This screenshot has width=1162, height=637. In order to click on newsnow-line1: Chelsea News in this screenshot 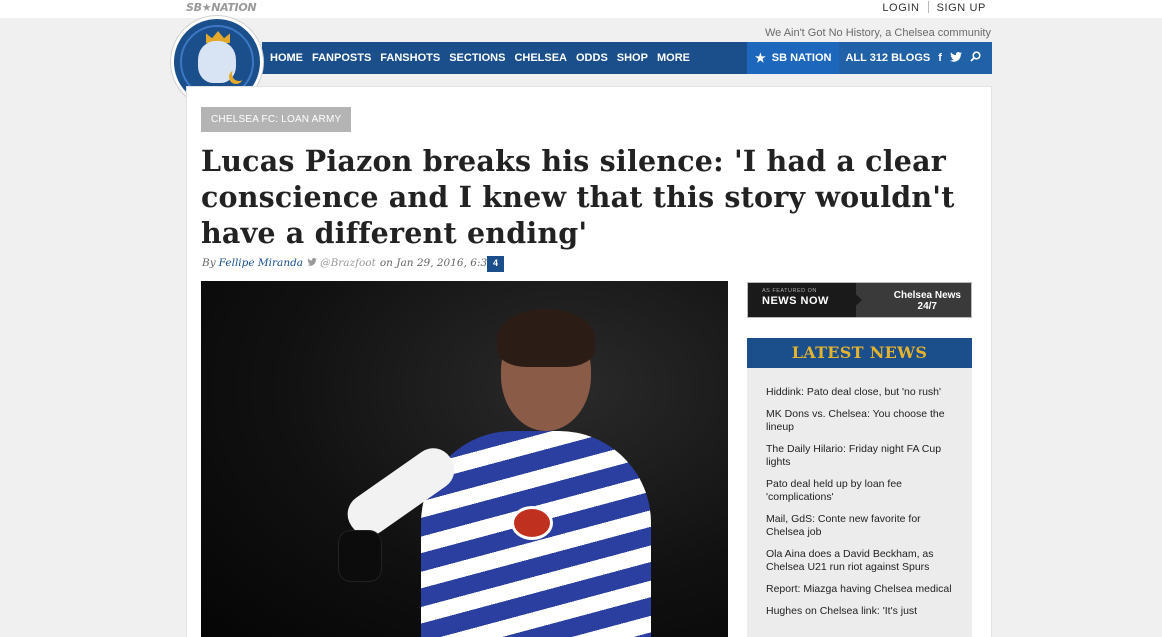, I will do `click(927, 295)`.